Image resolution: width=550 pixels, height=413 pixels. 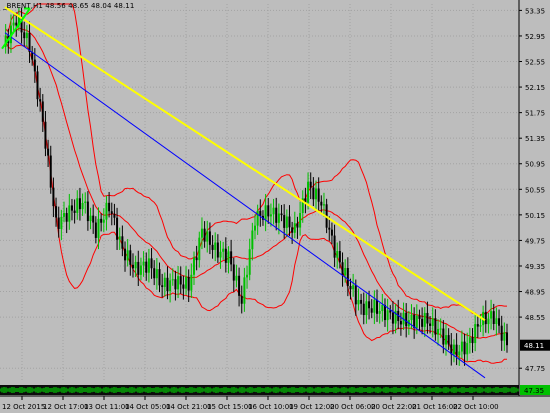 I want to click on price-tick-label: 48.95, so click(x=535, y=293).